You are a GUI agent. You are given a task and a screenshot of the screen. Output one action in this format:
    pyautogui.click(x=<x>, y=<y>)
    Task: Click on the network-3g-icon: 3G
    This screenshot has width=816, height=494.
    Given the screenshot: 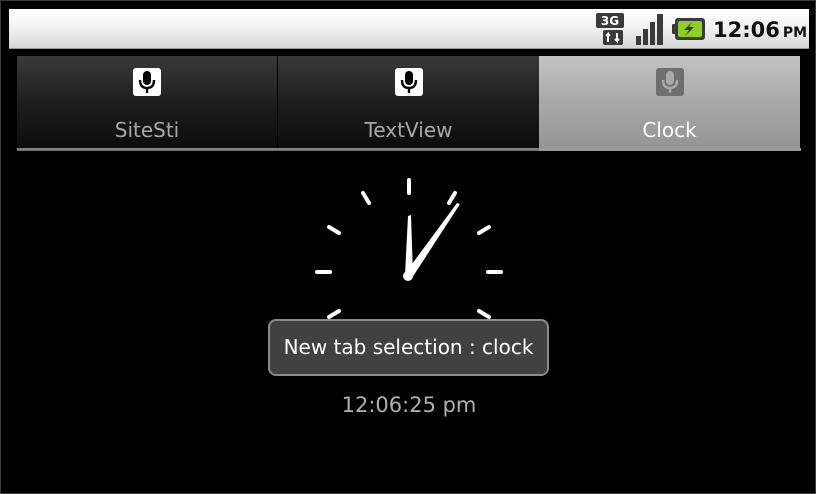 What is the action you would take?
    pyautogui.click(x=610, y=29)
    